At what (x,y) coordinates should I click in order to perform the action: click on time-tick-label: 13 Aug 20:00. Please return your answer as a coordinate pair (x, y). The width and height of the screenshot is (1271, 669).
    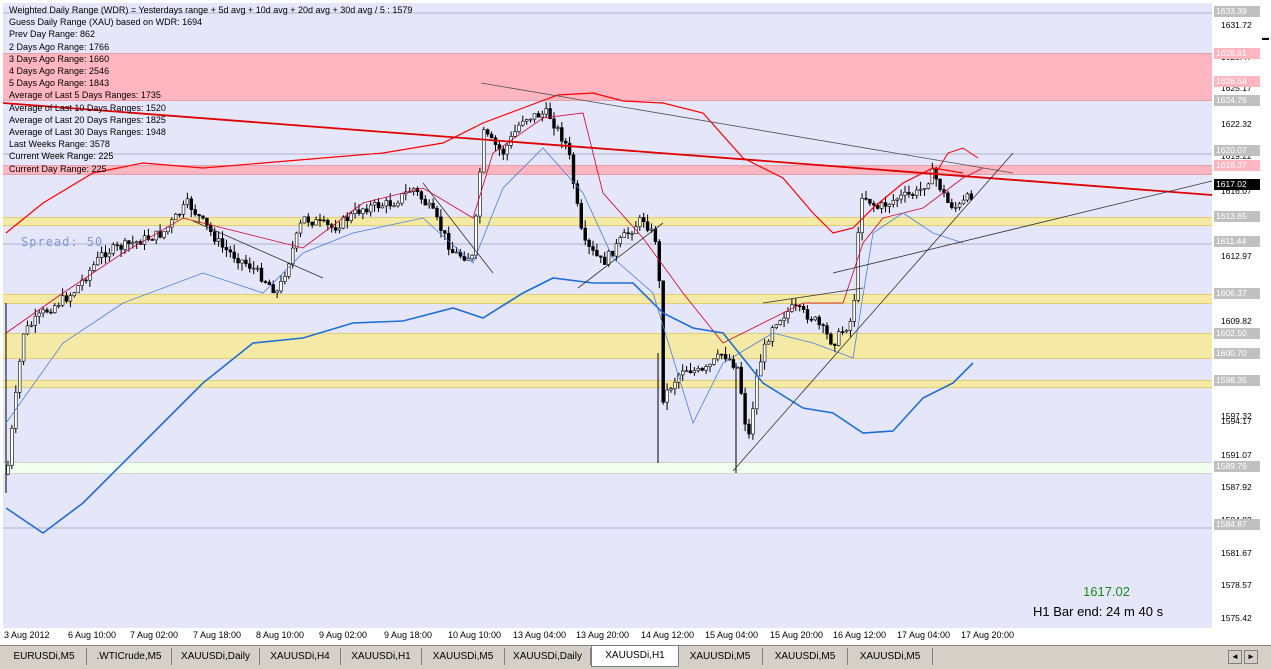
    Looking at the image, I should click on (603, 635).